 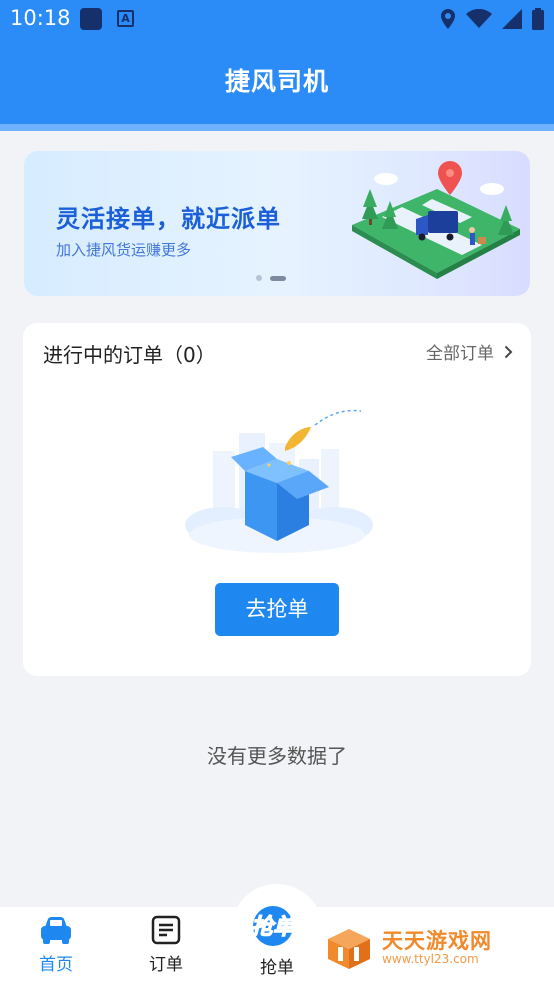 I want to click on no-more-data-text: 没有更多数据了, so click(x=277, y=756).